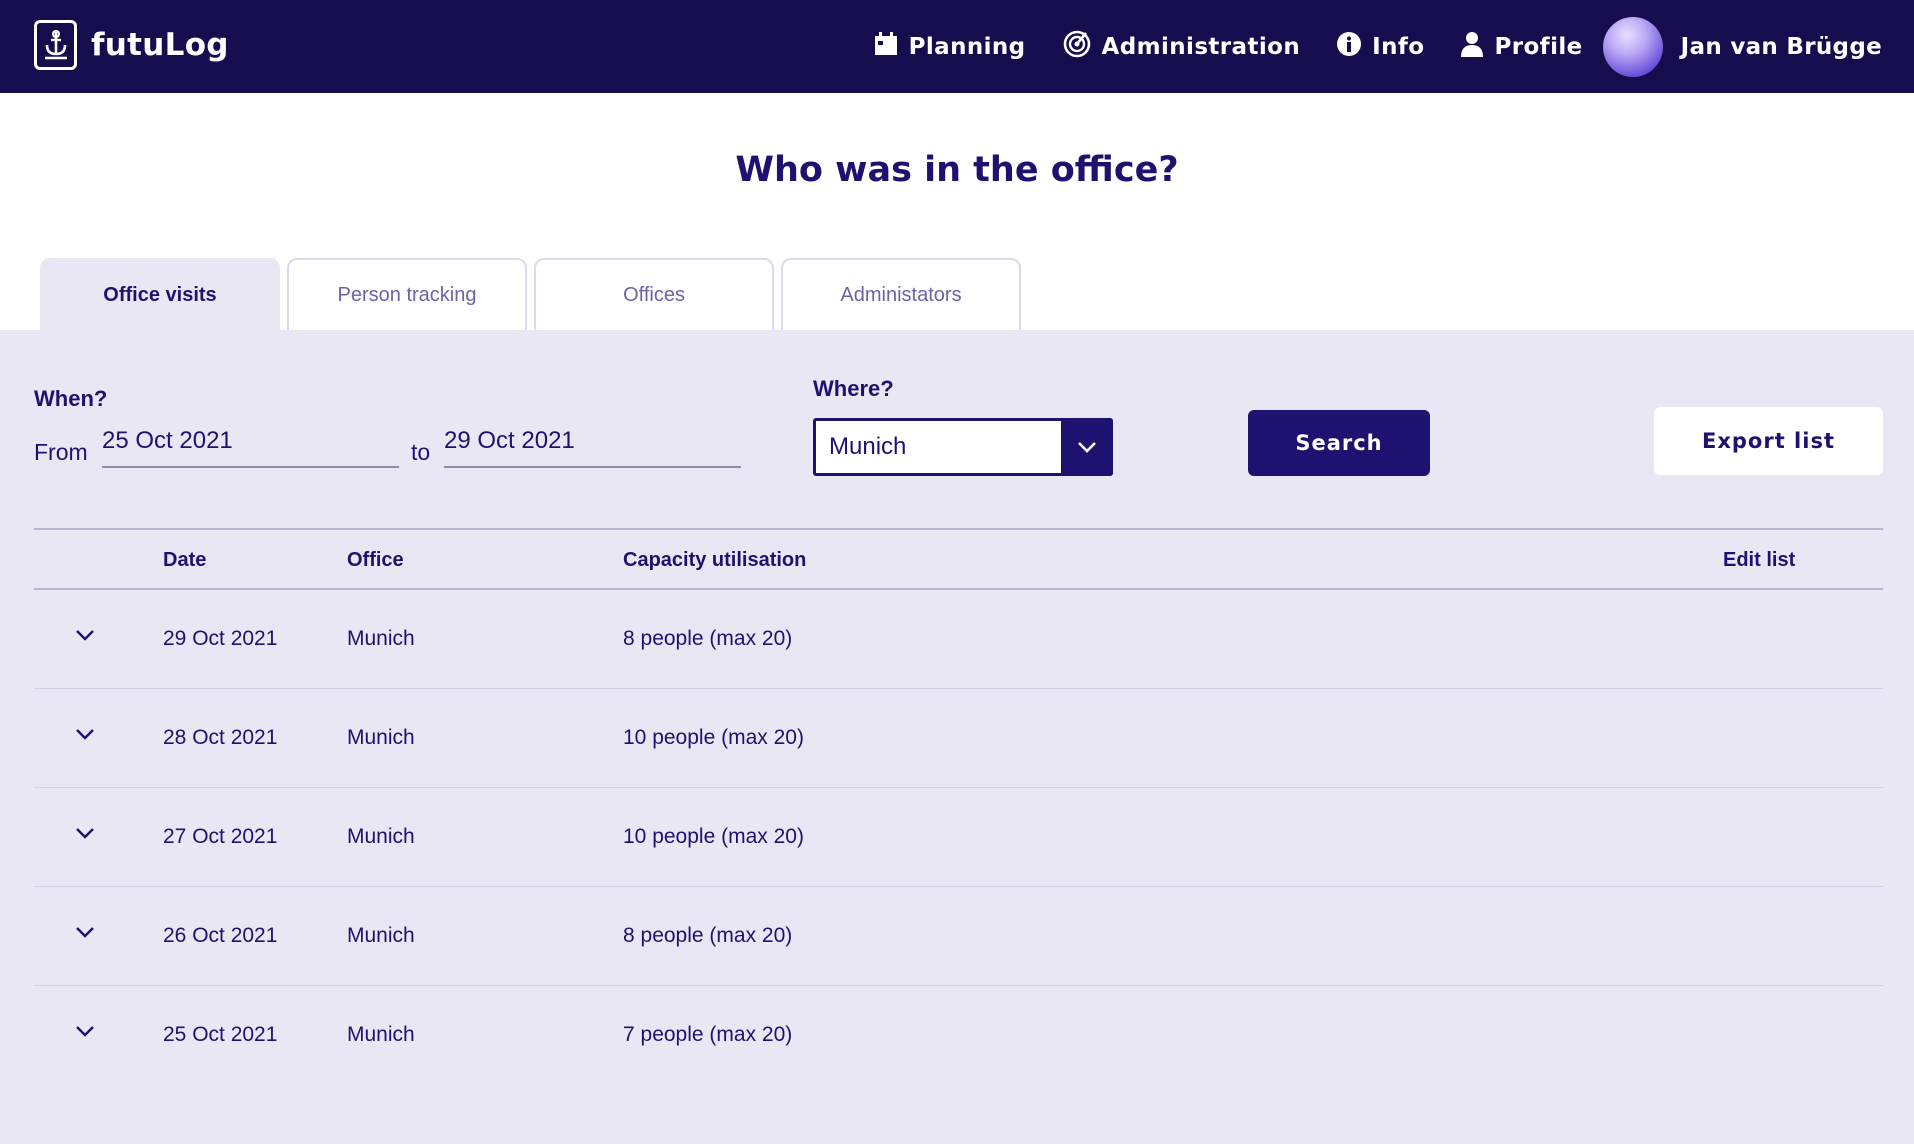 This screenshot has width=1914, height=1144. Describe the element at coordinates (967, 46) in the screenshot. I see `nav-planning-label: Planning` at that location.